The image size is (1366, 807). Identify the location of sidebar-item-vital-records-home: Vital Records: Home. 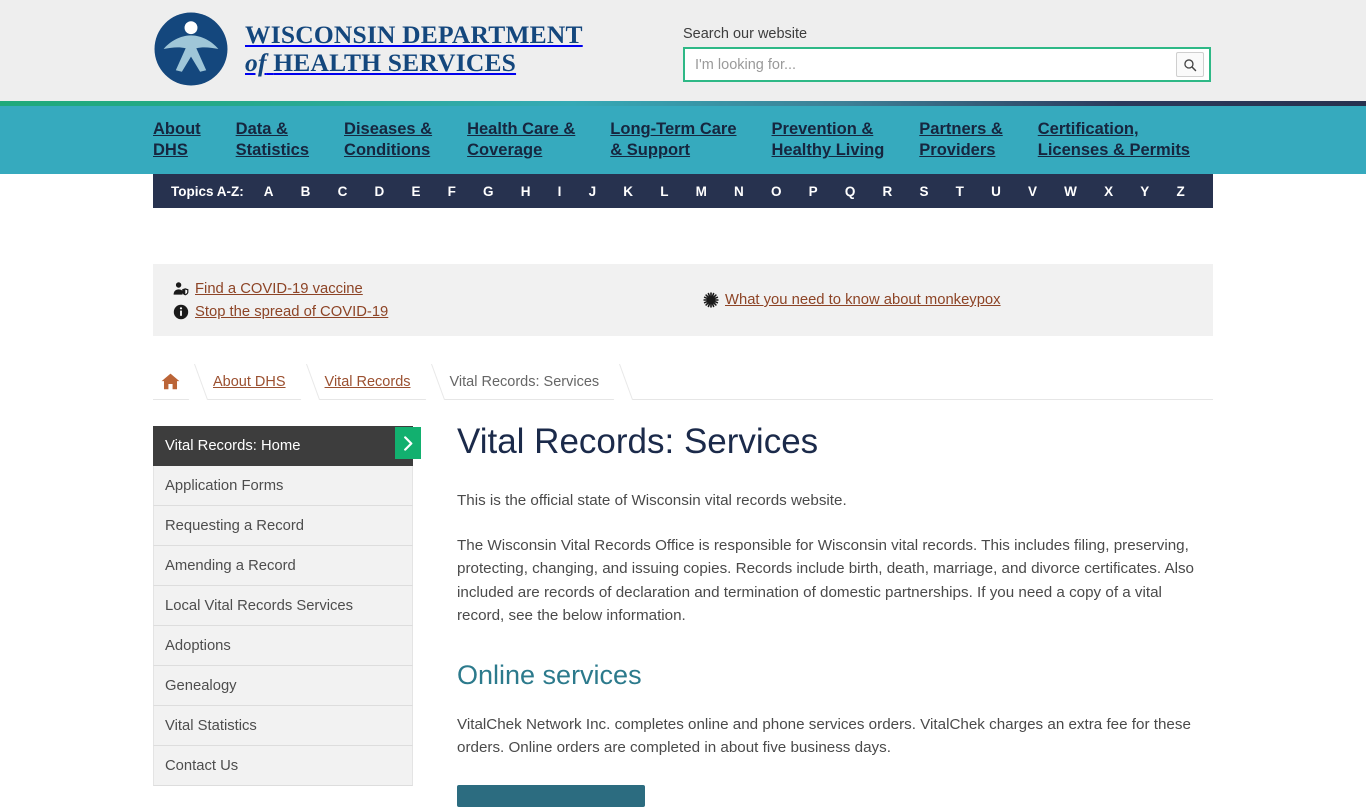
(287, 446).